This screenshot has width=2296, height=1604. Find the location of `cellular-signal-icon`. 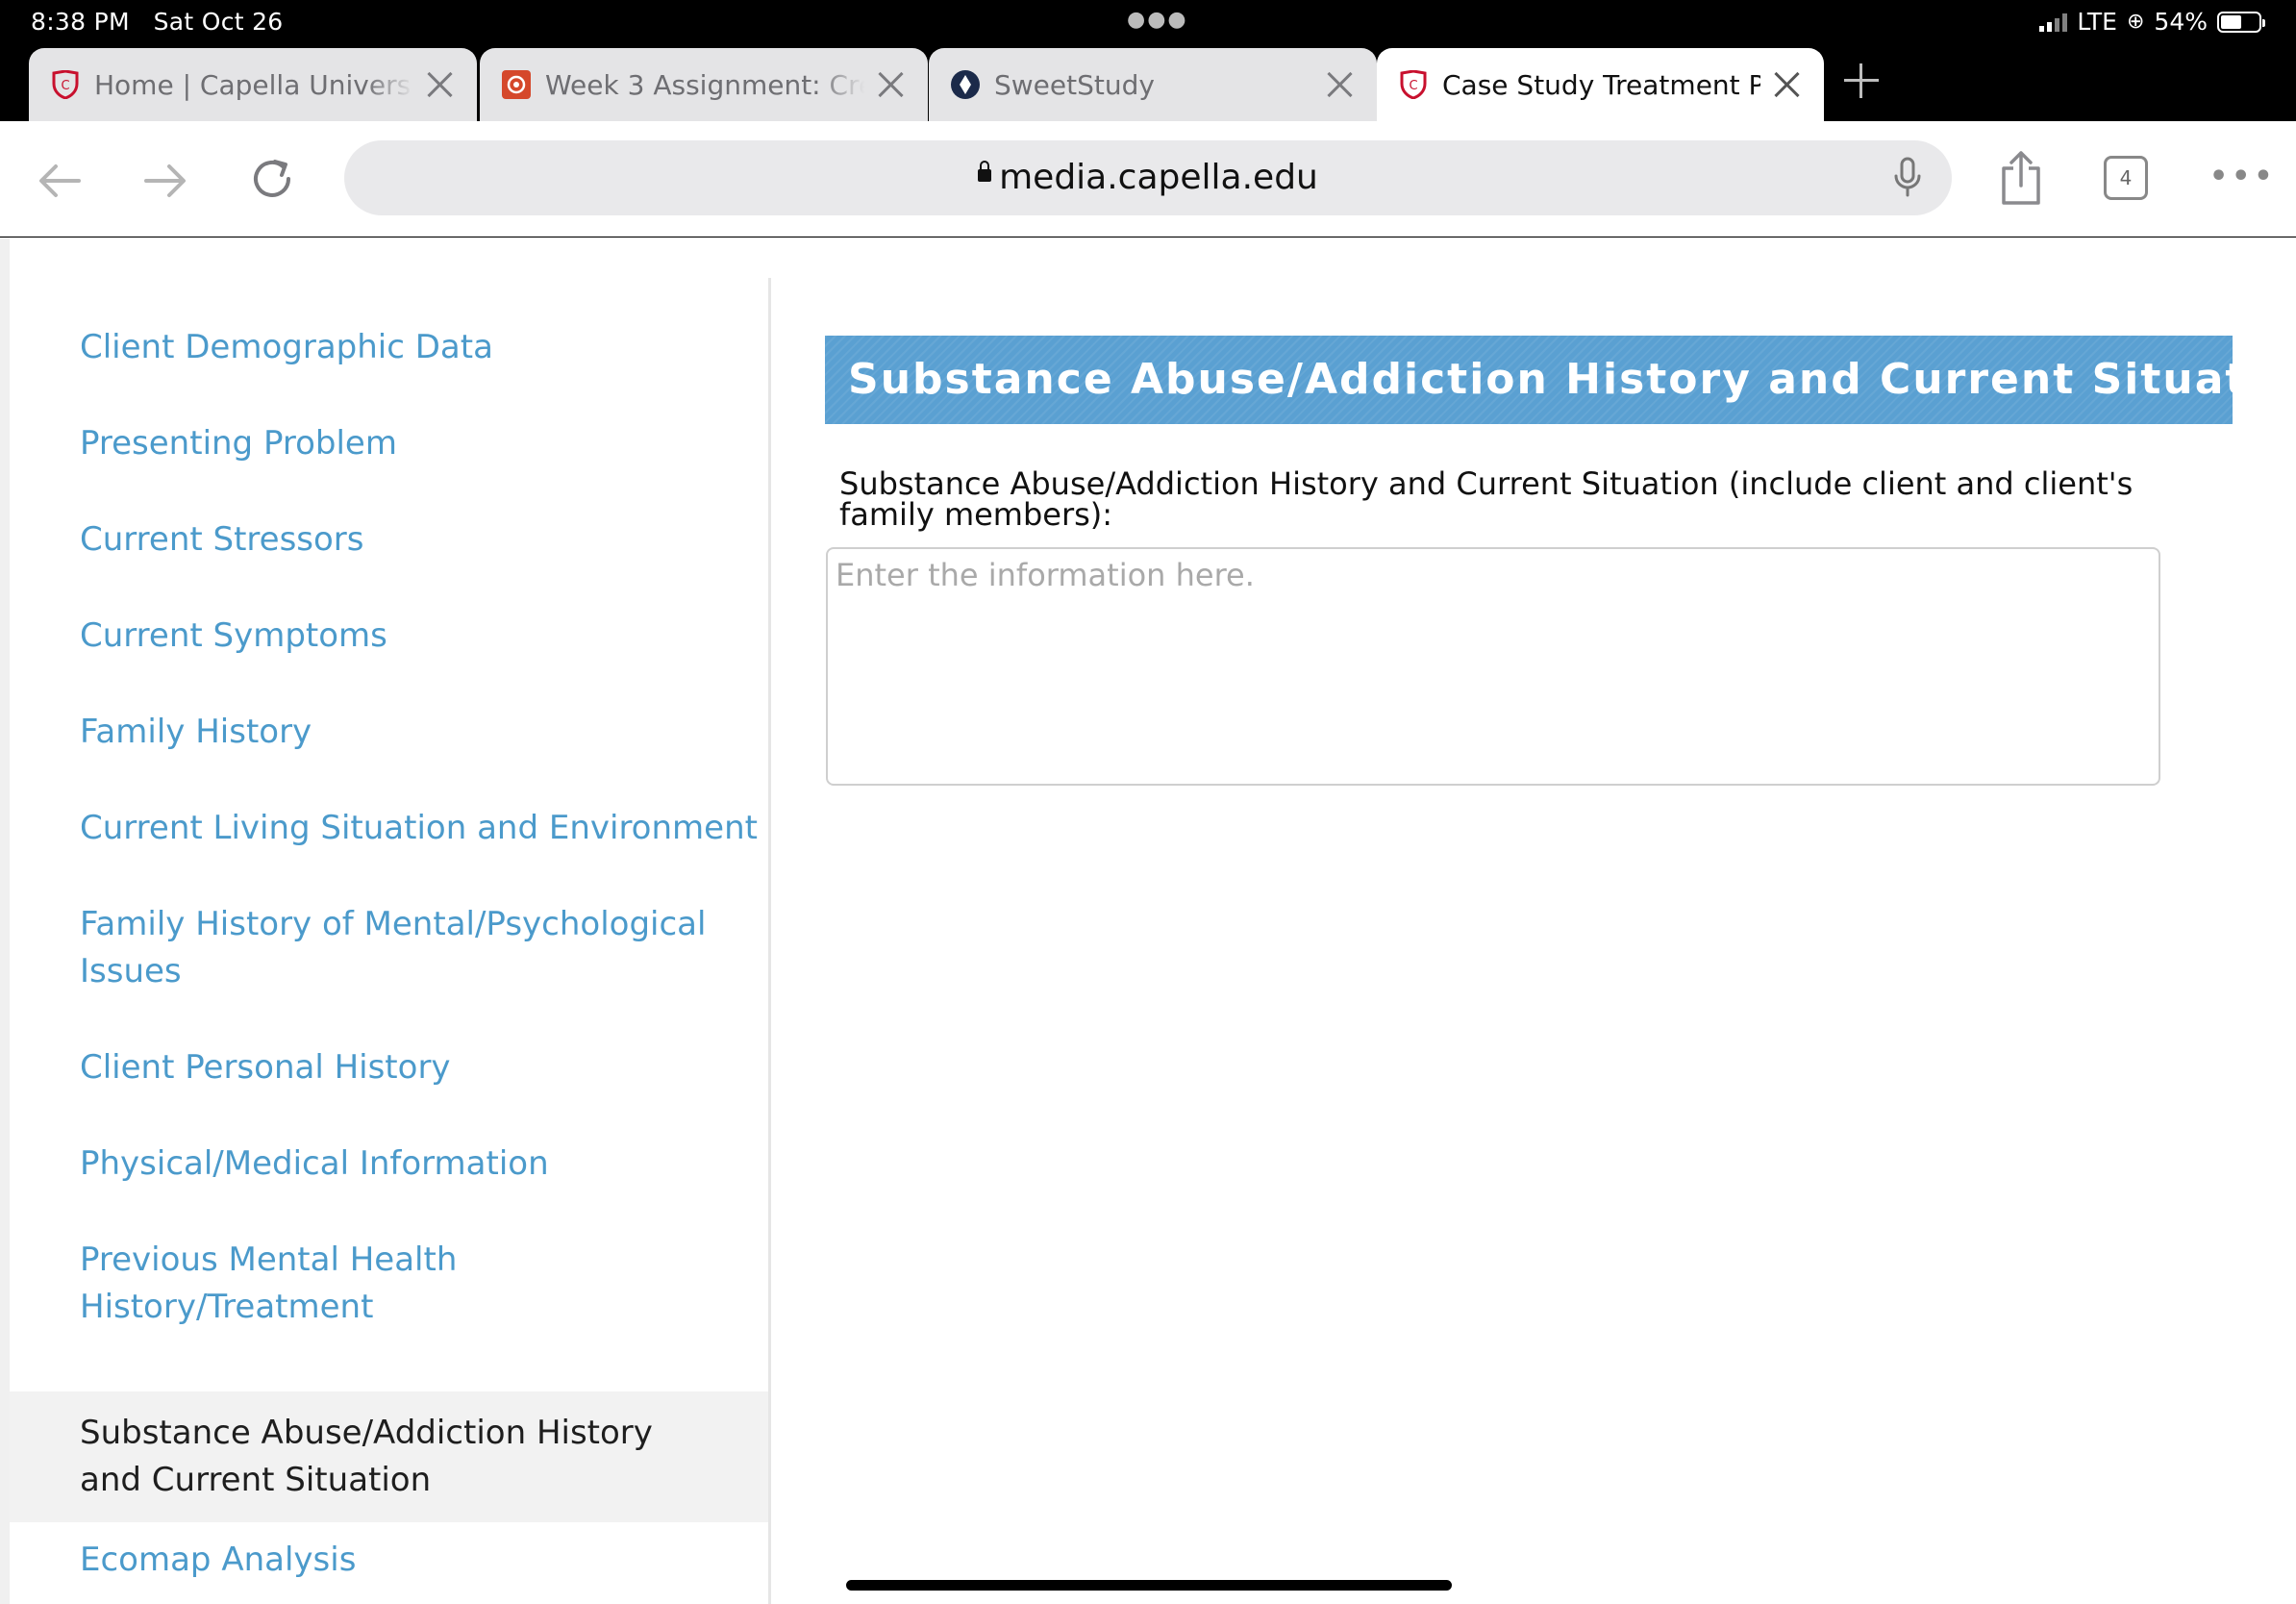

cellular-signal-icon is located at coordinates (2053, 22).